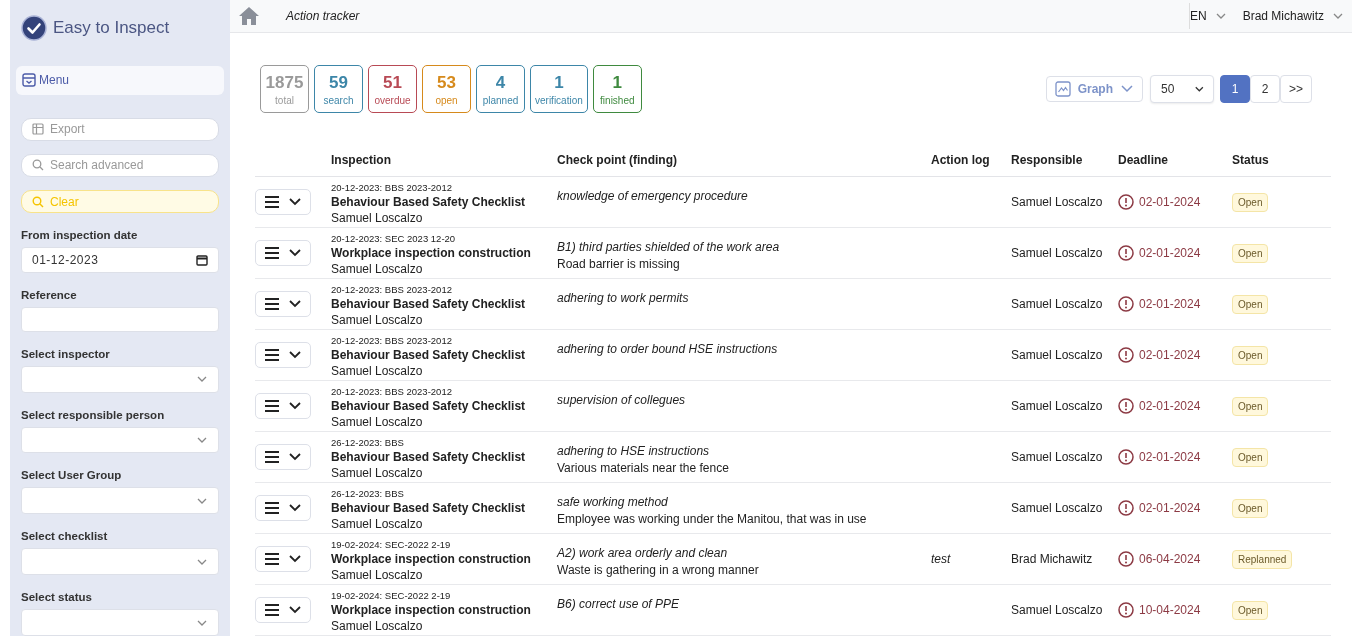 This screenshot has height=636, width=1360. What do you see at coordinates (653, 196) in the screenshot?
I see `check-point: knowledge of emergency procedure` at bounding box center [653, 196].